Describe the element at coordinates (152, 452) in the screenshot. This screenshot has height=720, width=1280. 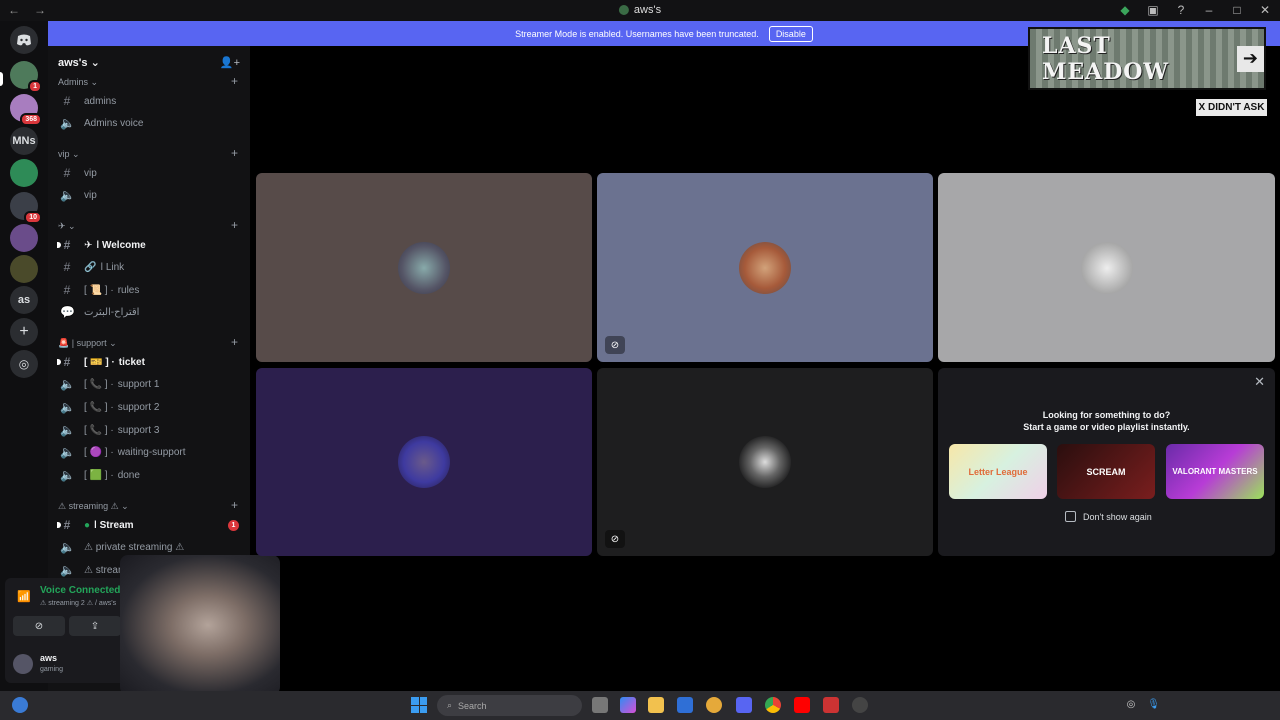
I see `channel-waiting-support: 🔈[ 🟣 ] · waiting-support` at that location.